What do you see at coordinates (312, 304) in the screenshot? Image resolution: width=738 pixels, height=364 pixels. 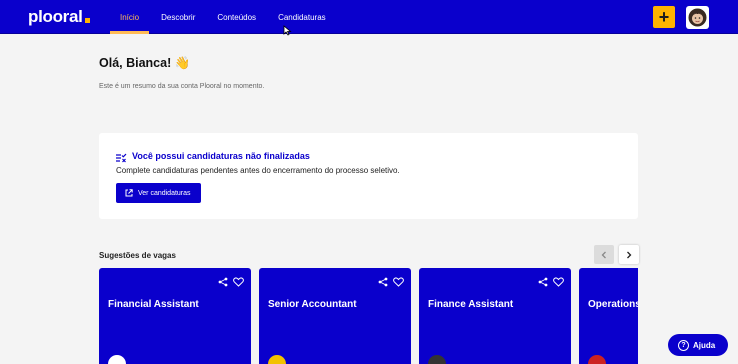 I see `job-title: Senior Accountant` at bounding box center [312, 304].